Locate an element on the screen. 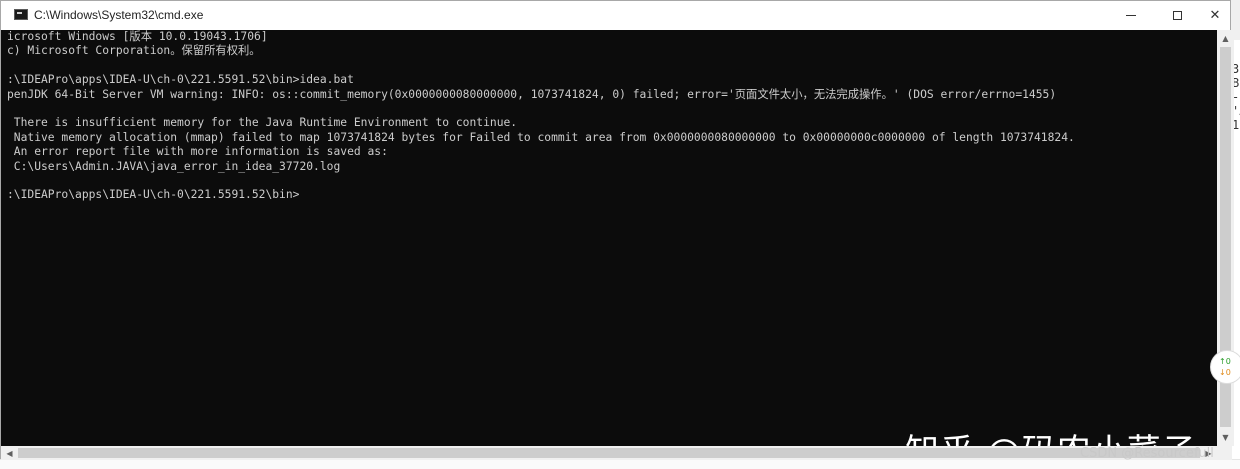  cmd-app-icon is located at coordinates (21, 14).